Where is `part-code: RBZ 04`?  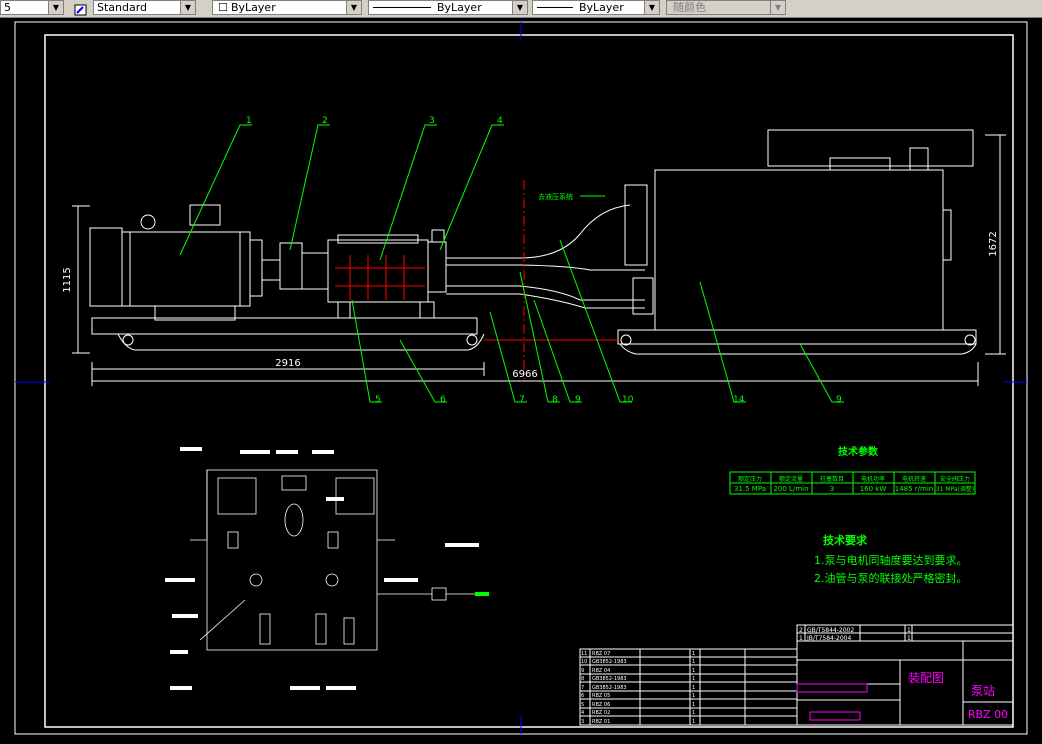
part-code: RBZ 04 is located at coordinates (601, 671).